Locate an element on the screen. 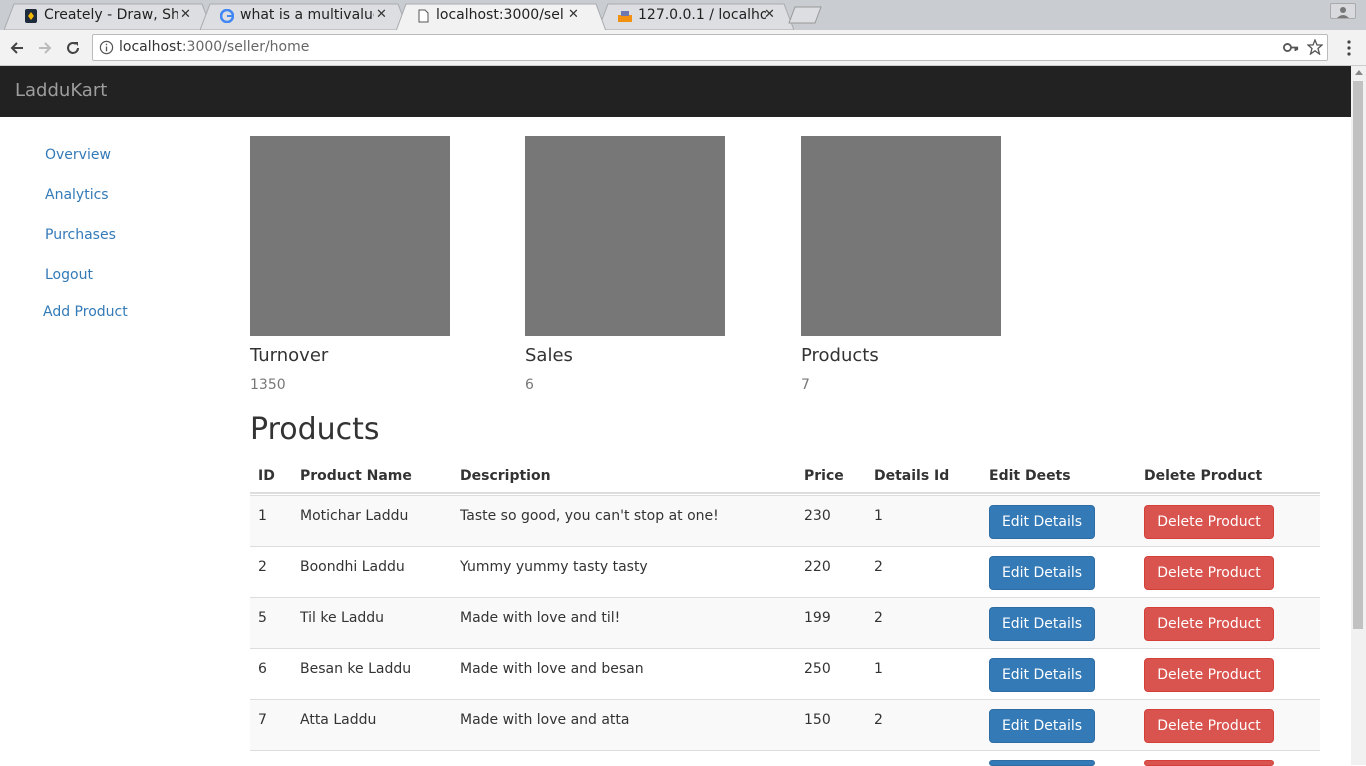  key-icon is located at coordinates (1291, 47).